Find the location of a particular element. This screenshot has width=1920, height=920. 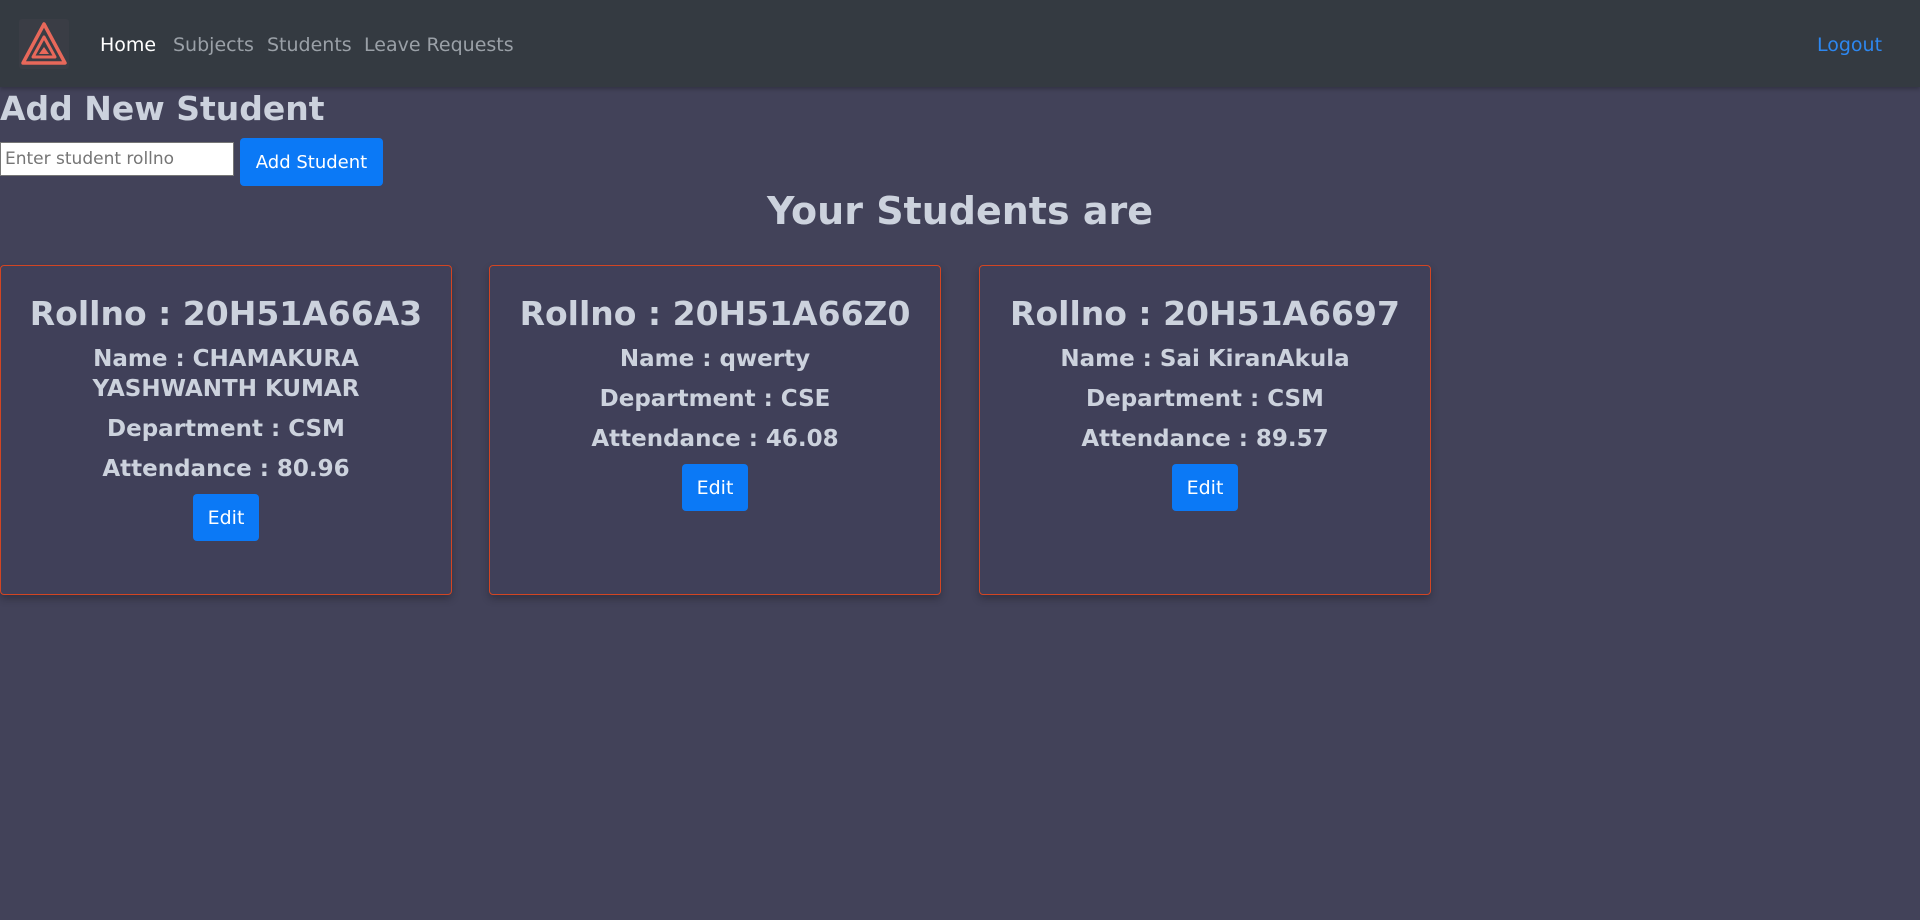

triangle-logo-icon is located at coordinates (44, 44).